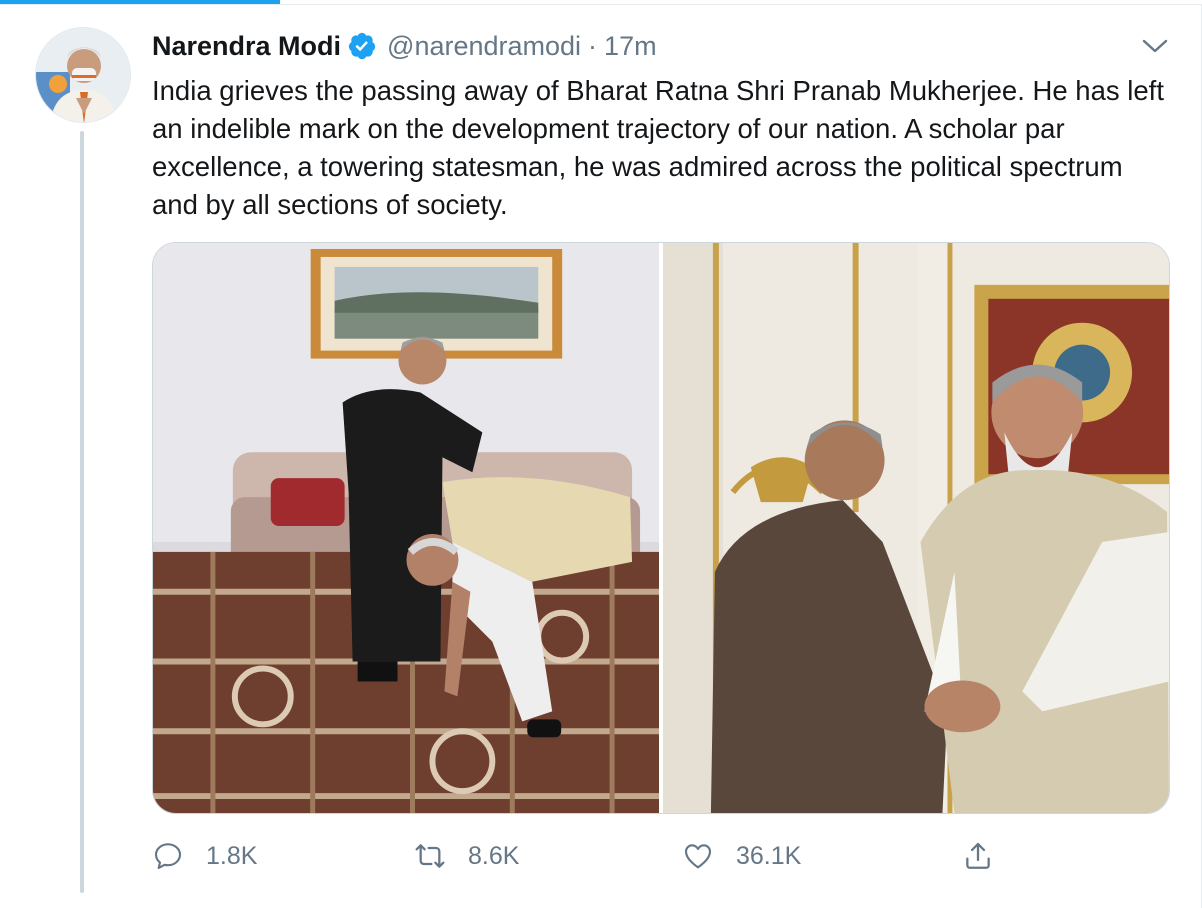 Image resolution: width=1202 pixels, height=908 pixels. Describe the element at coordinates (630, 46) in the screenshot. I see `timestamp: 17m` at that location.